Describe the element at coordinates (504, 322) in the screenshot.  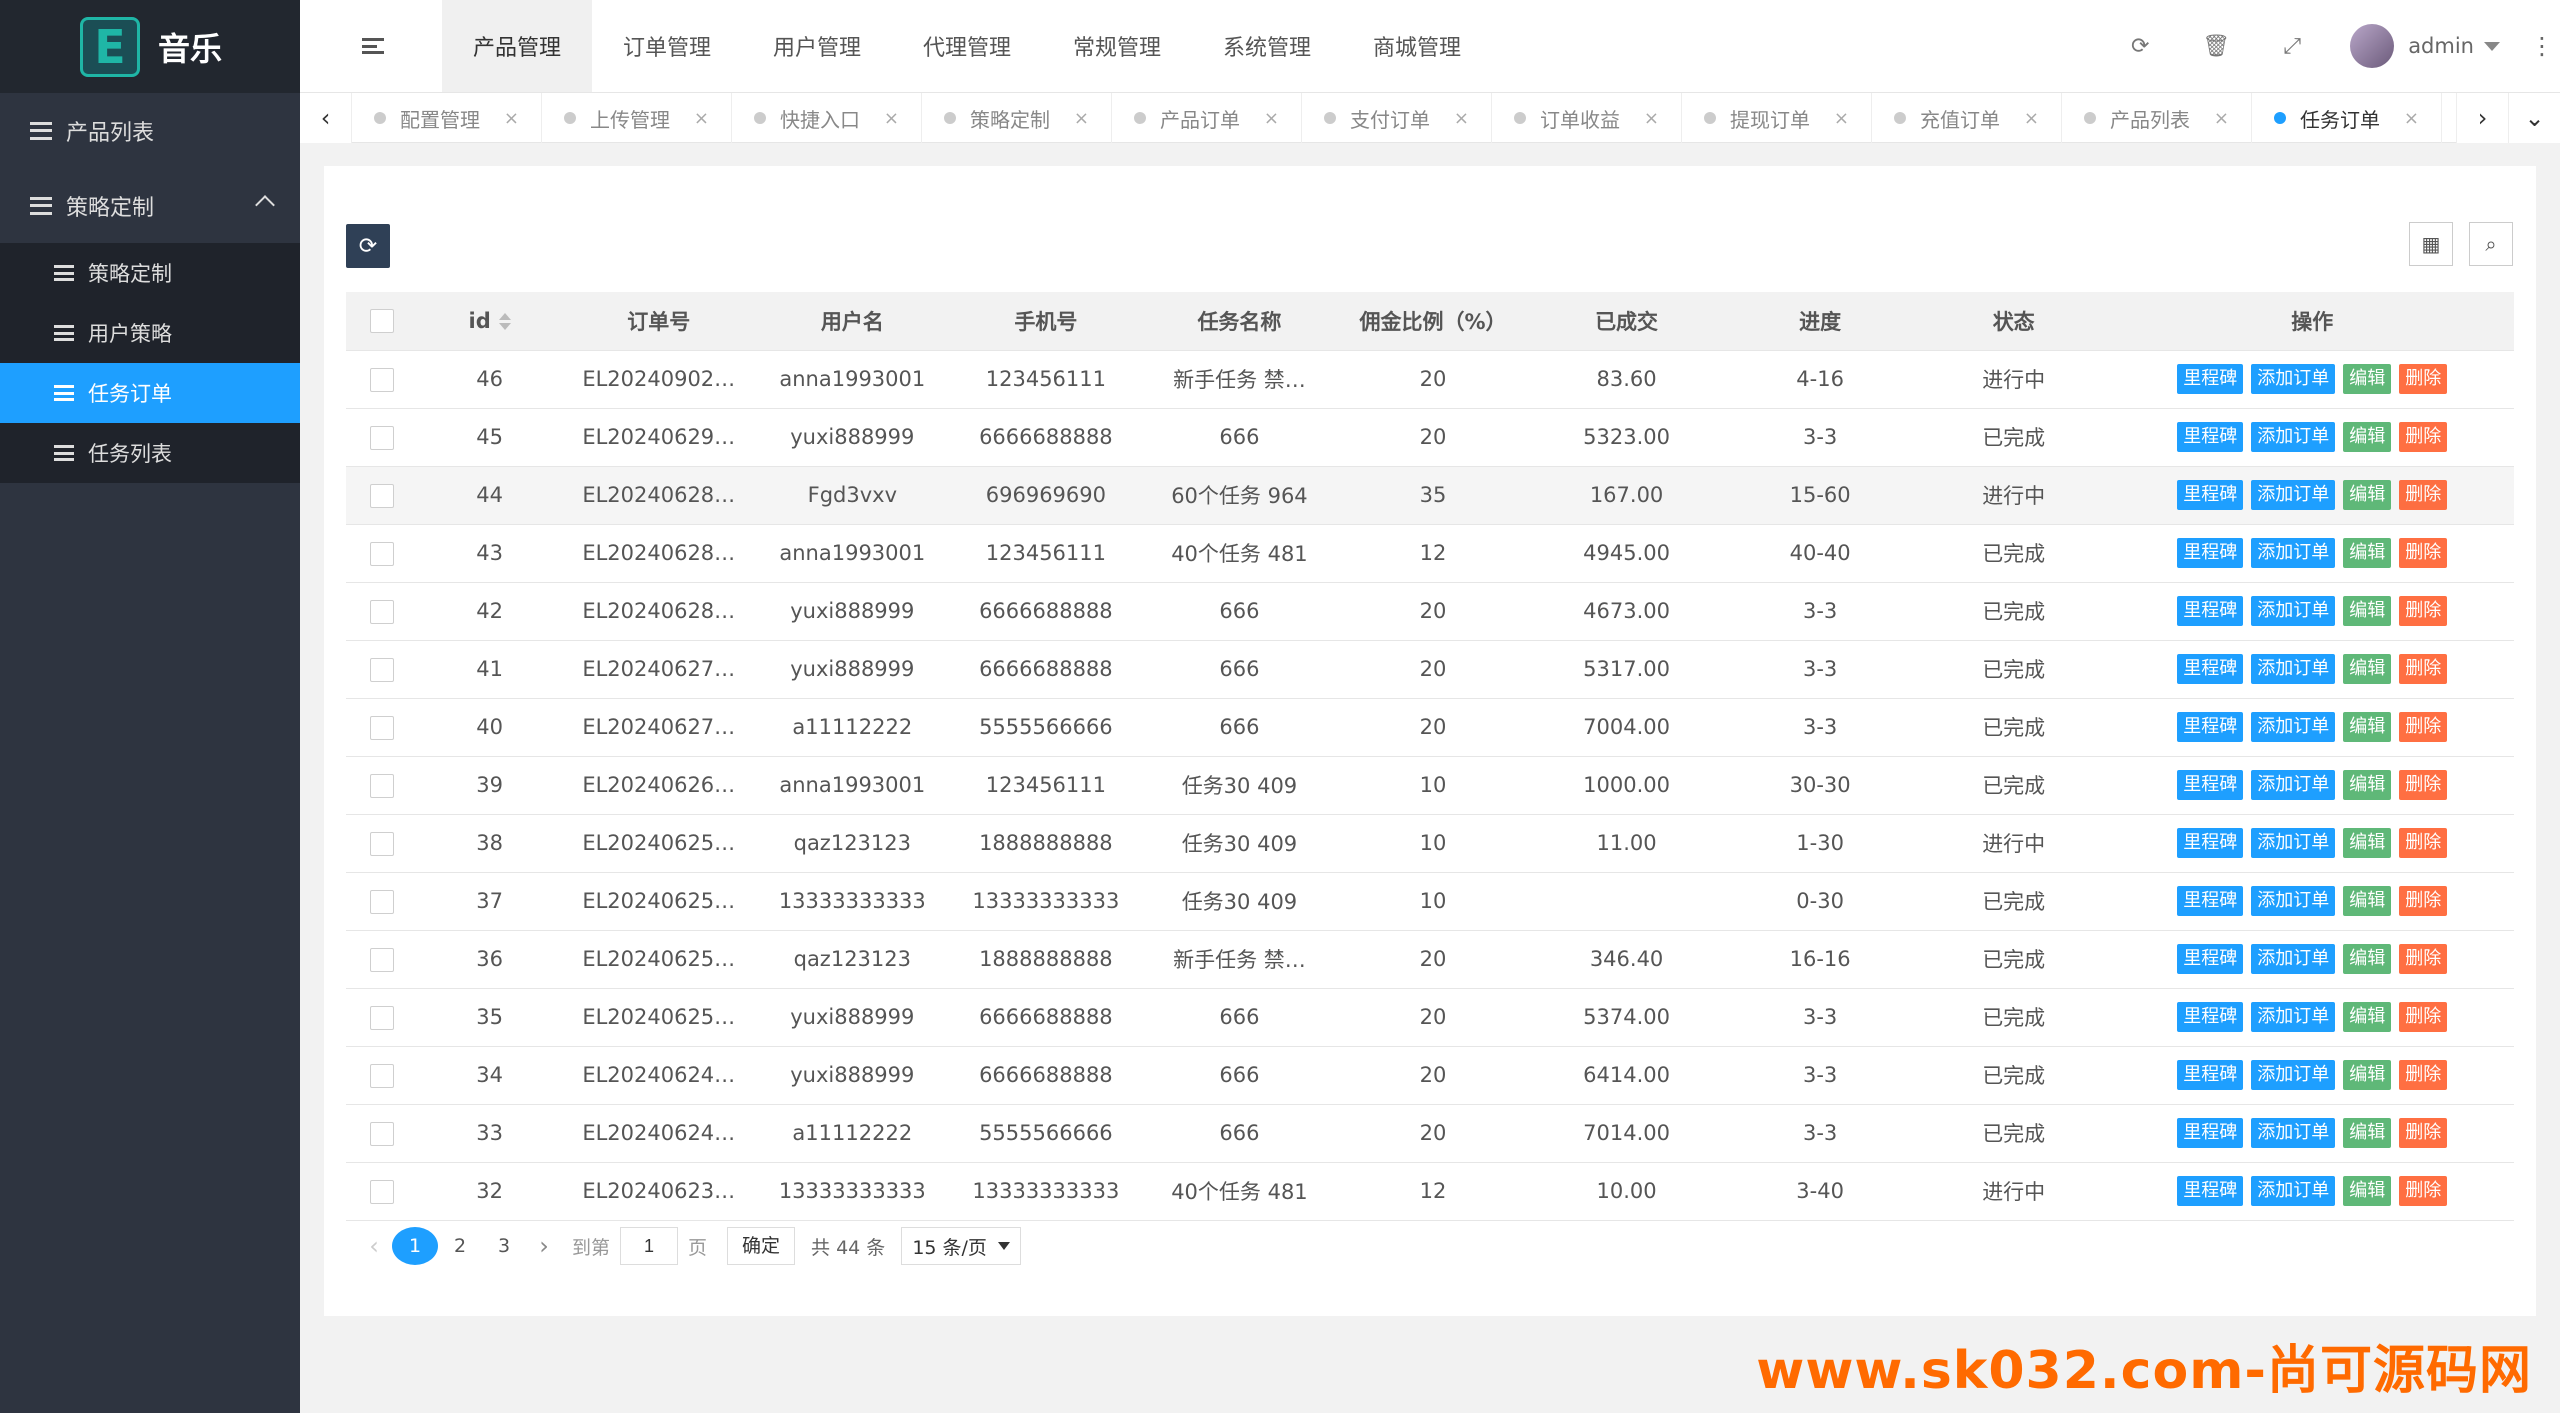
I see `sort-icon` at that location.